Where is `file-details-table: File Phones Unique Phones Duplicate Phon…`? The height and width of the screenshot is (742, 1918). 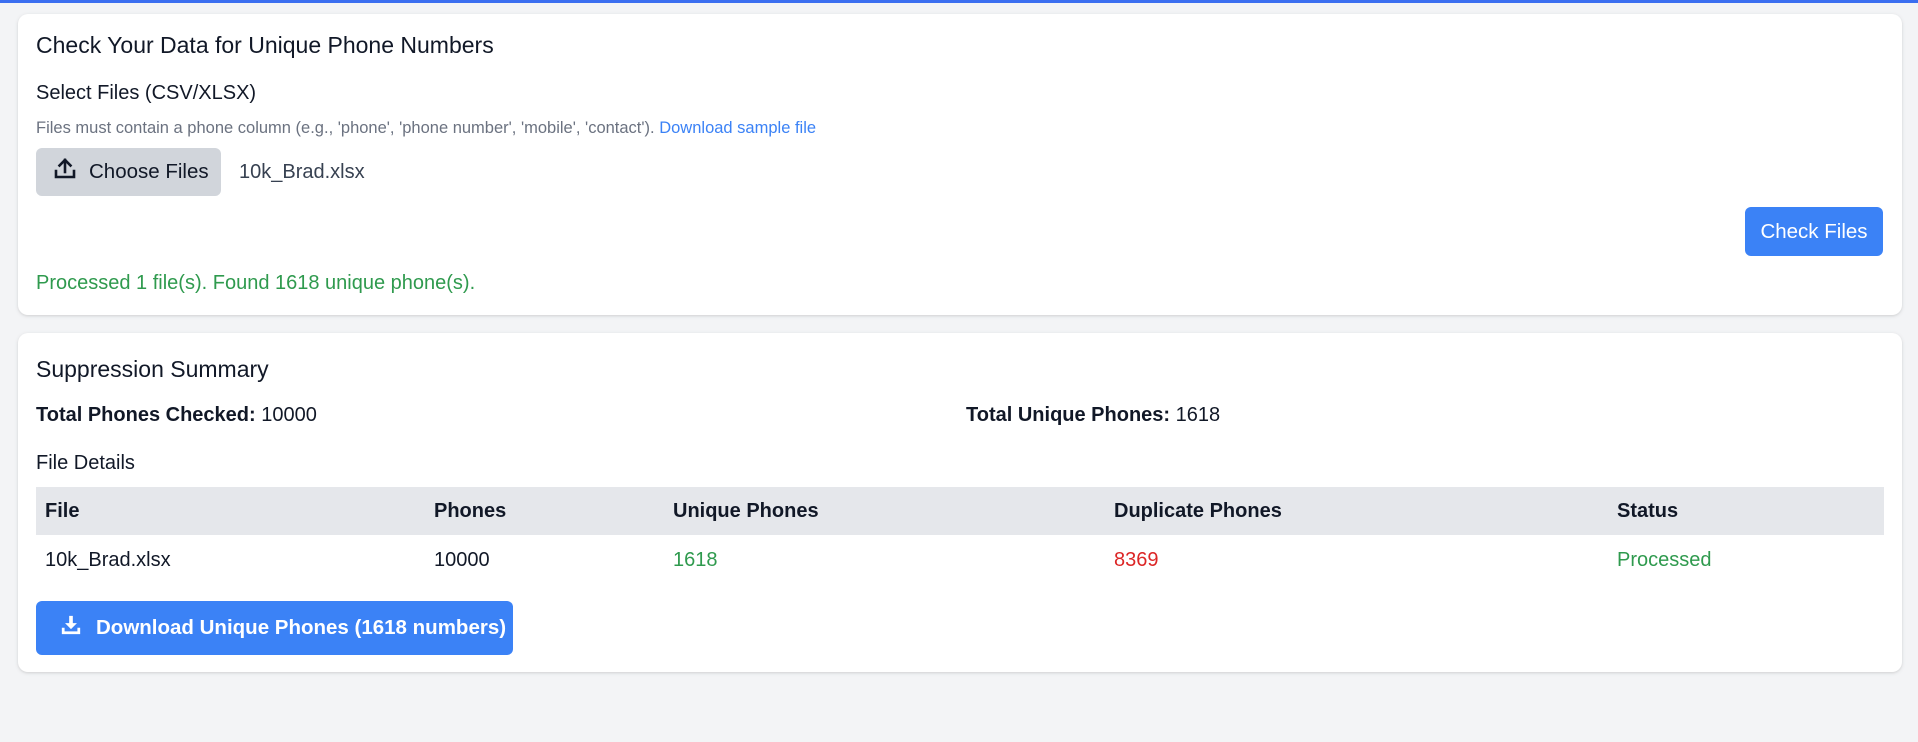
file-details-table: File Phones Unique Phones Duplicate Phon… is located at coordinates (960, 536).